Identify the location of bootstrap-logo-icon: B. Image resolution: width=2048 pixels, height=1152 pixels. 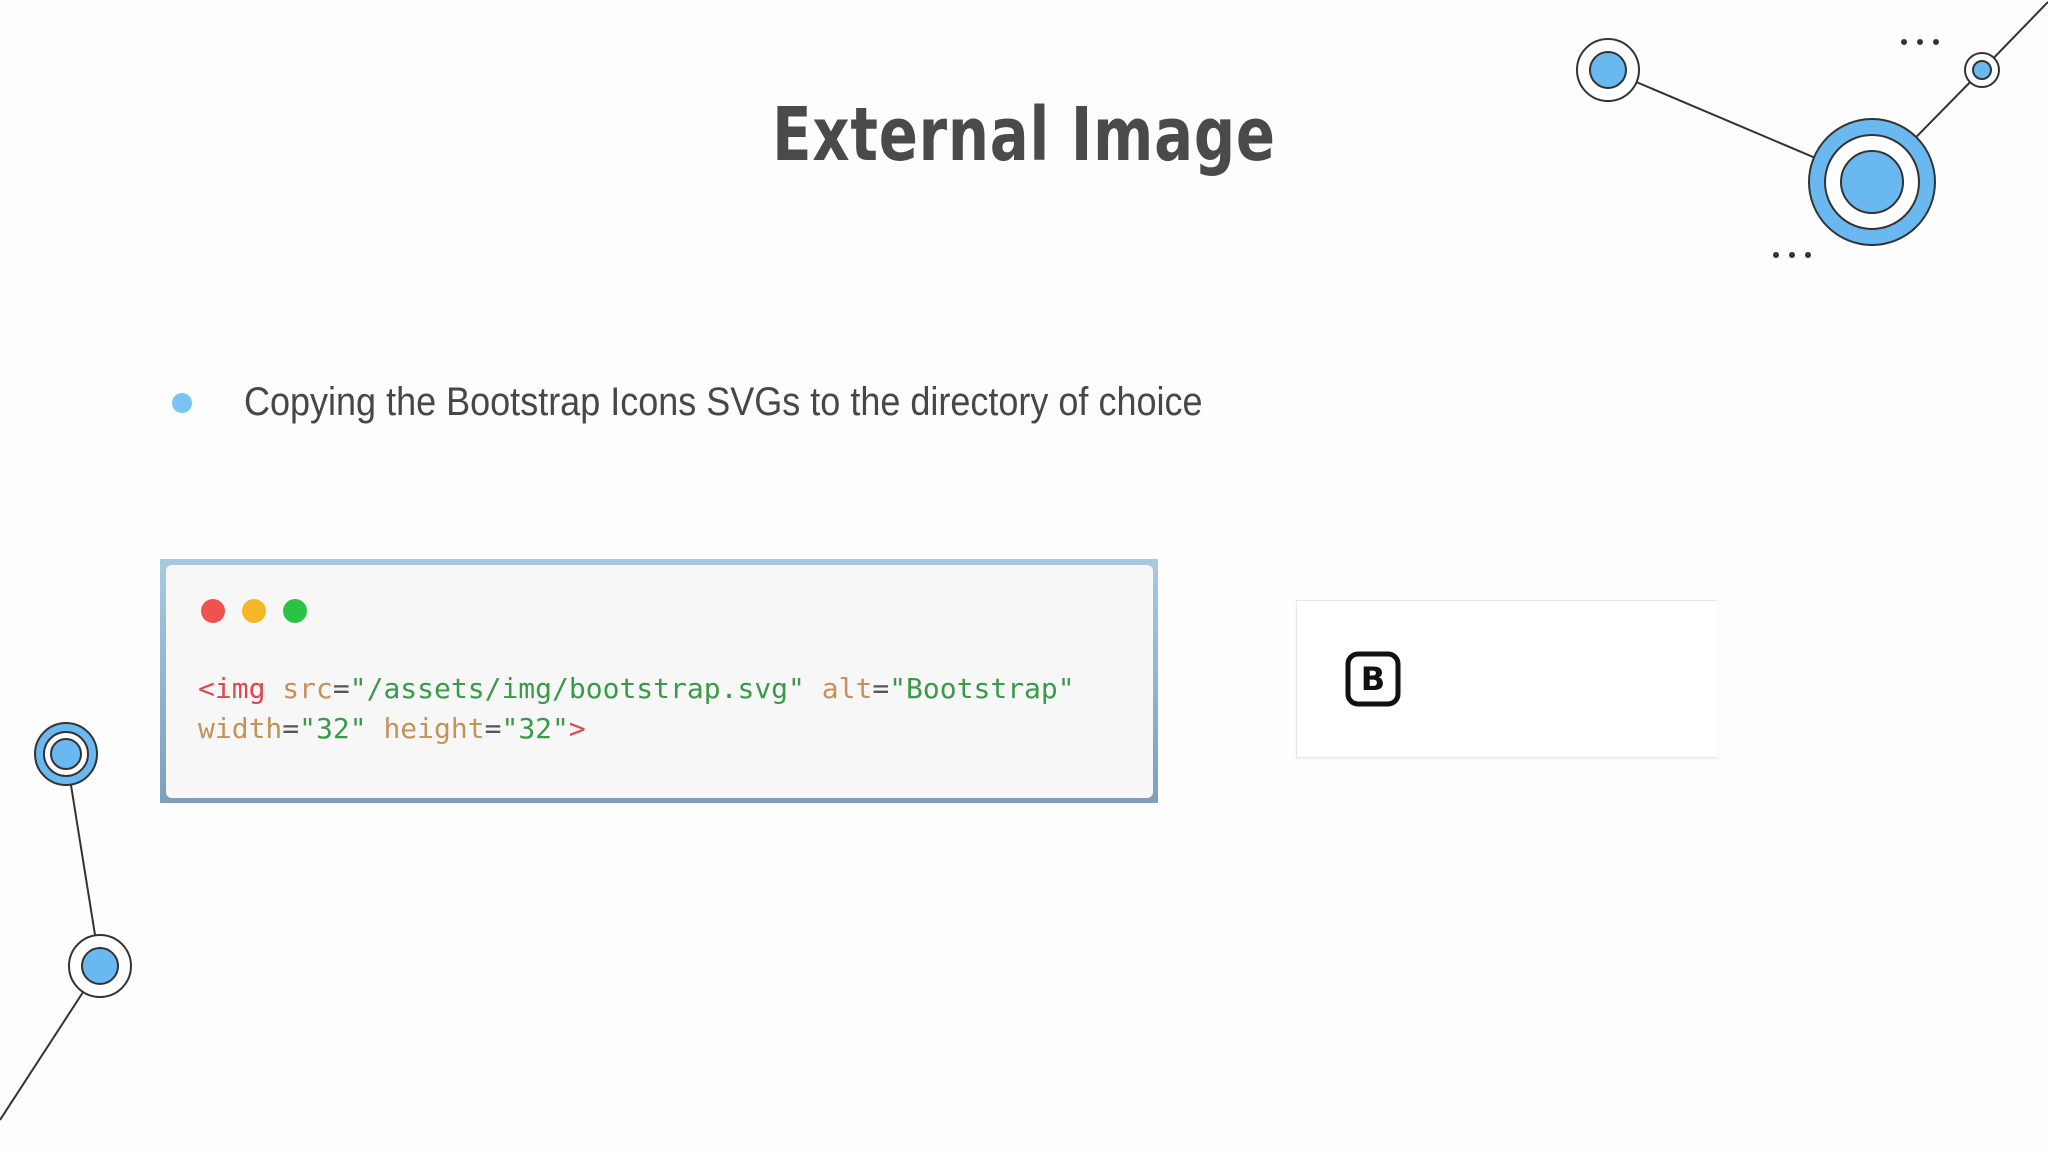
(1373, 679).